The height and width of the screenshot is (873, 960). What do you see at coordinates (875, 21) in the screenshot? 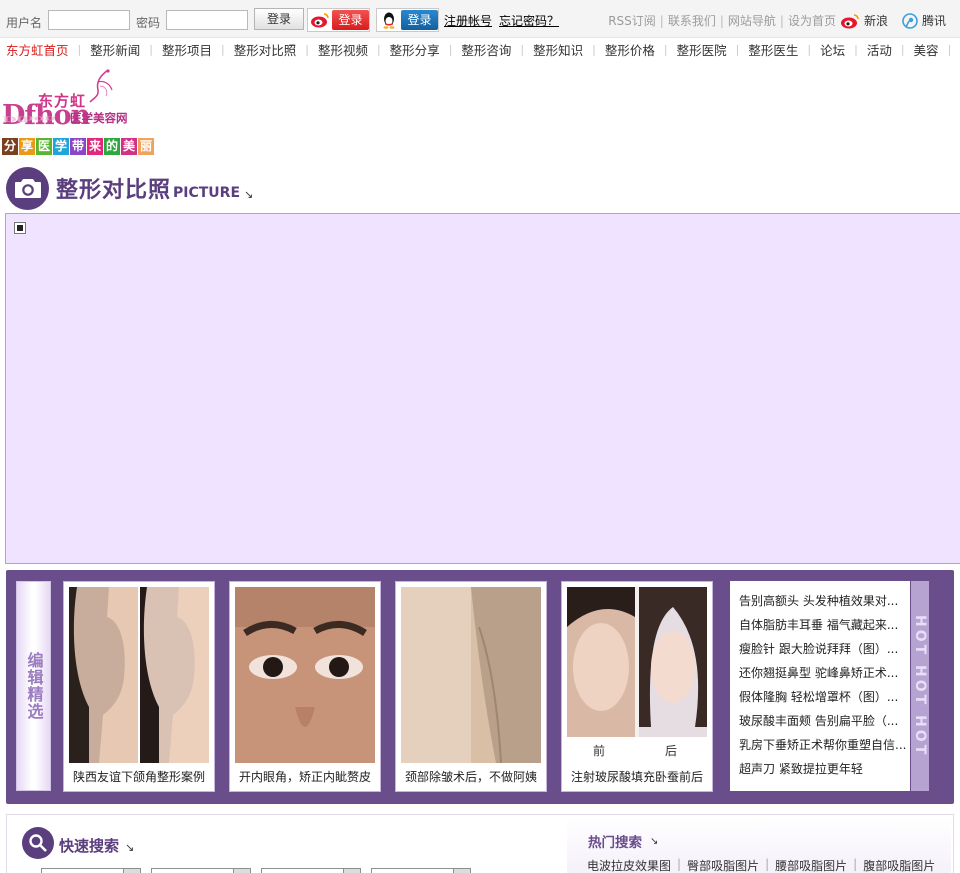
I see `sina-label: 新浪` at bounding box center [875, 21].